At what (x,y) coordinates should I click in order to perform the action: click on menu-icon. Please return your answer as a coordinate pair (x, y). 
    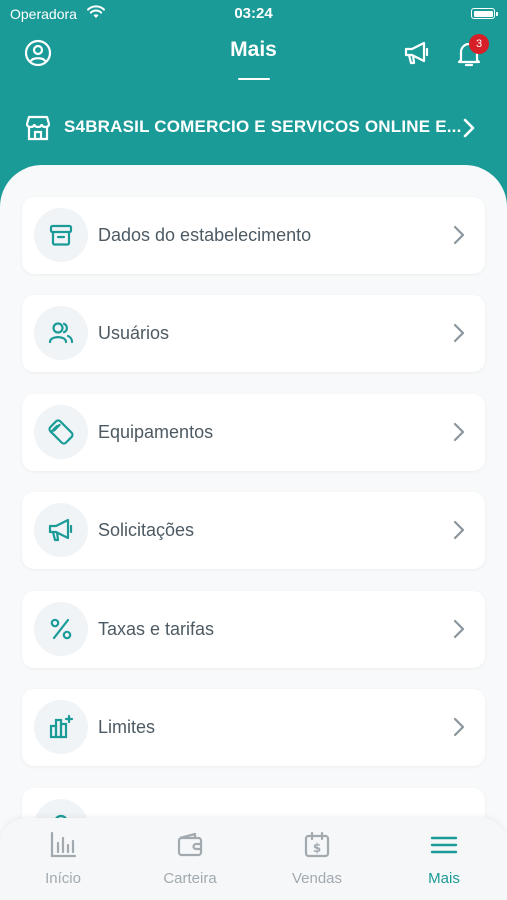
    Looking at the image, I should click on (444, 845).